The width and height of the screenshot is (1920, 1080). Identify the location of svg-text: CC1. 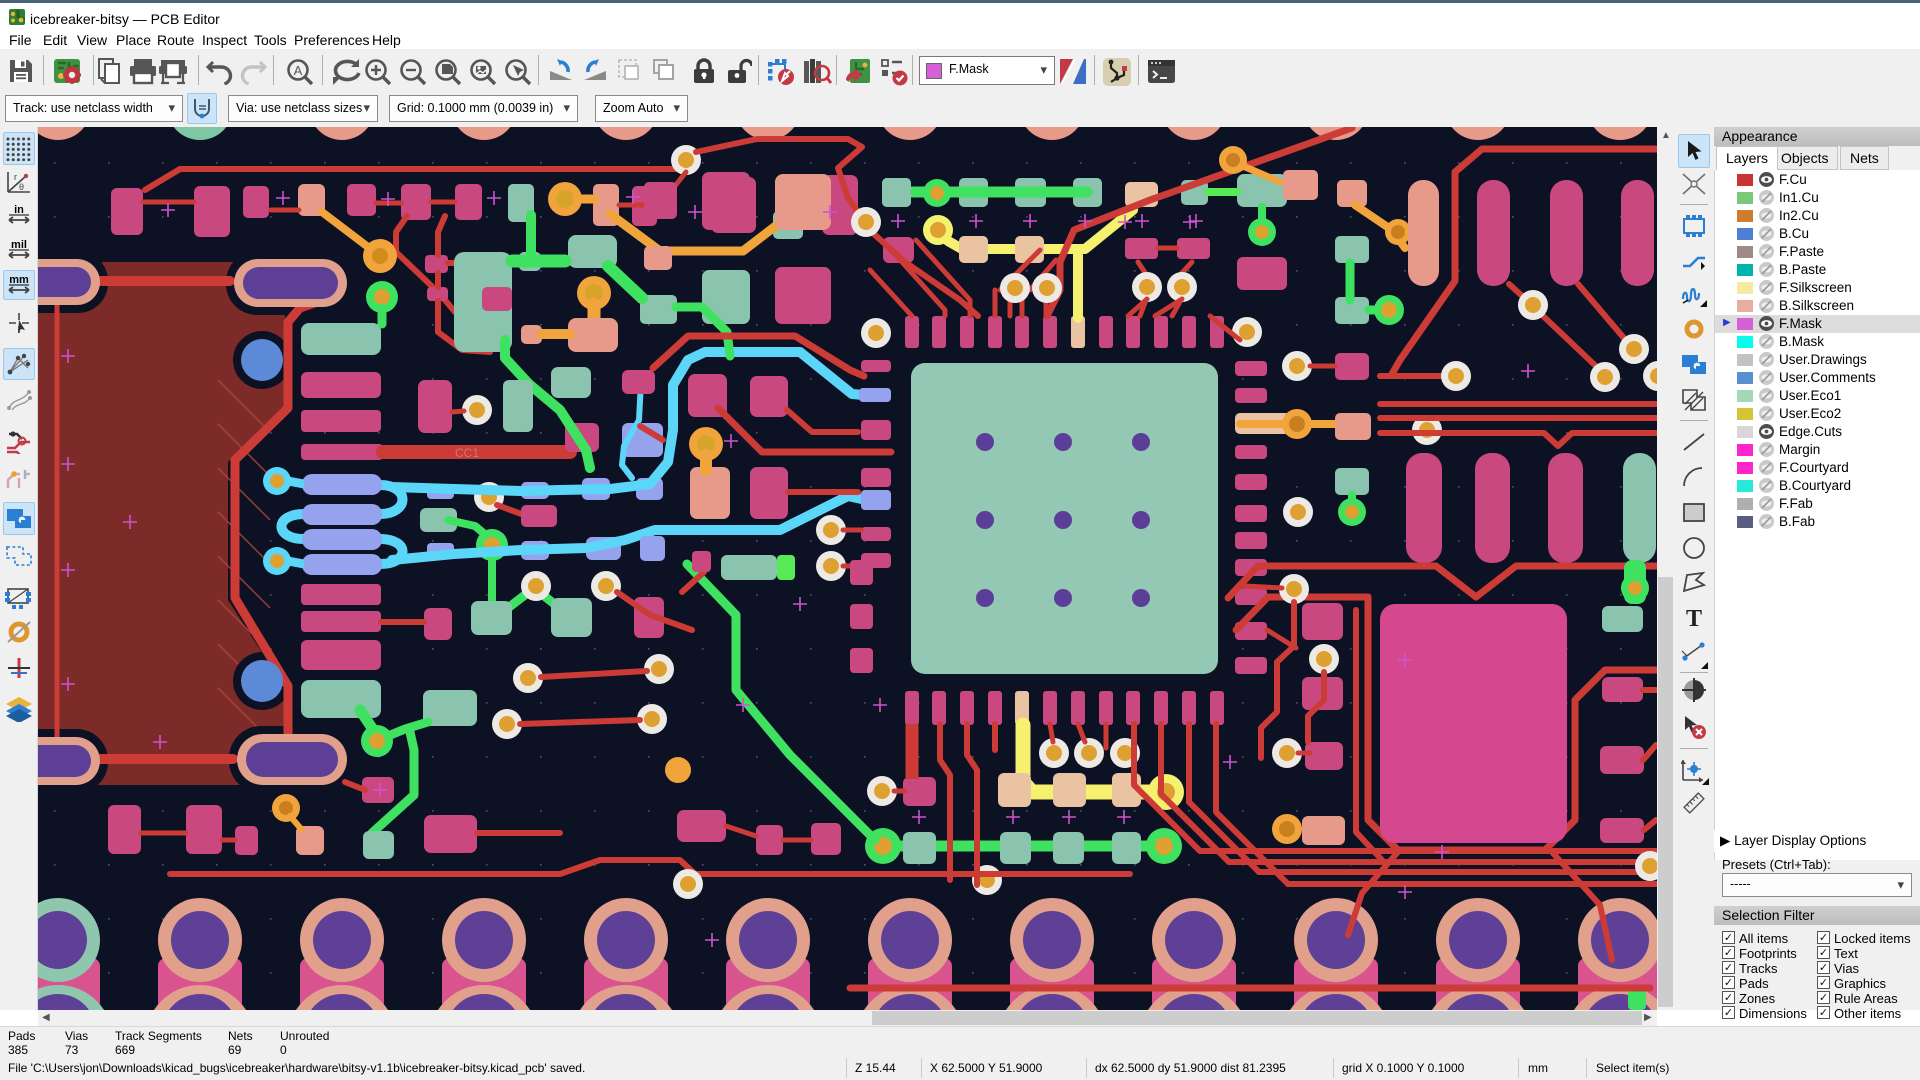
(467, 453).